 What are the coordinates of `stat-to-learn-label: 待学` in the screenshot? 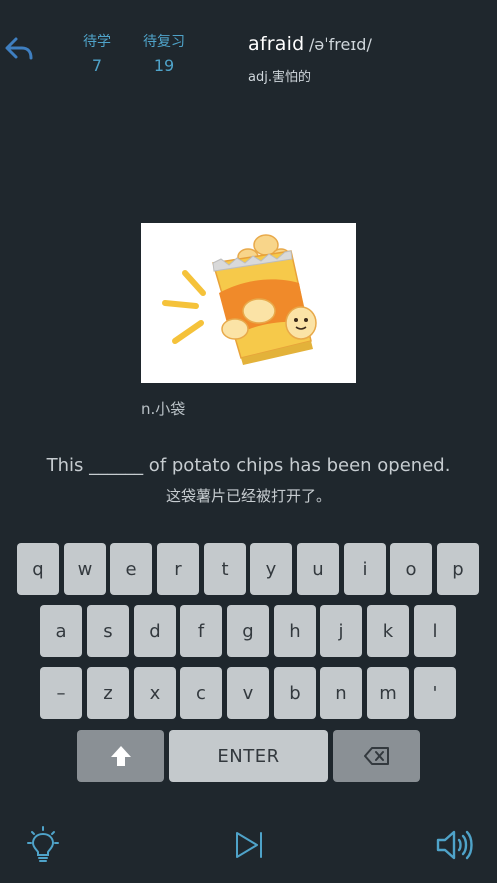 It's located at (97, 42).